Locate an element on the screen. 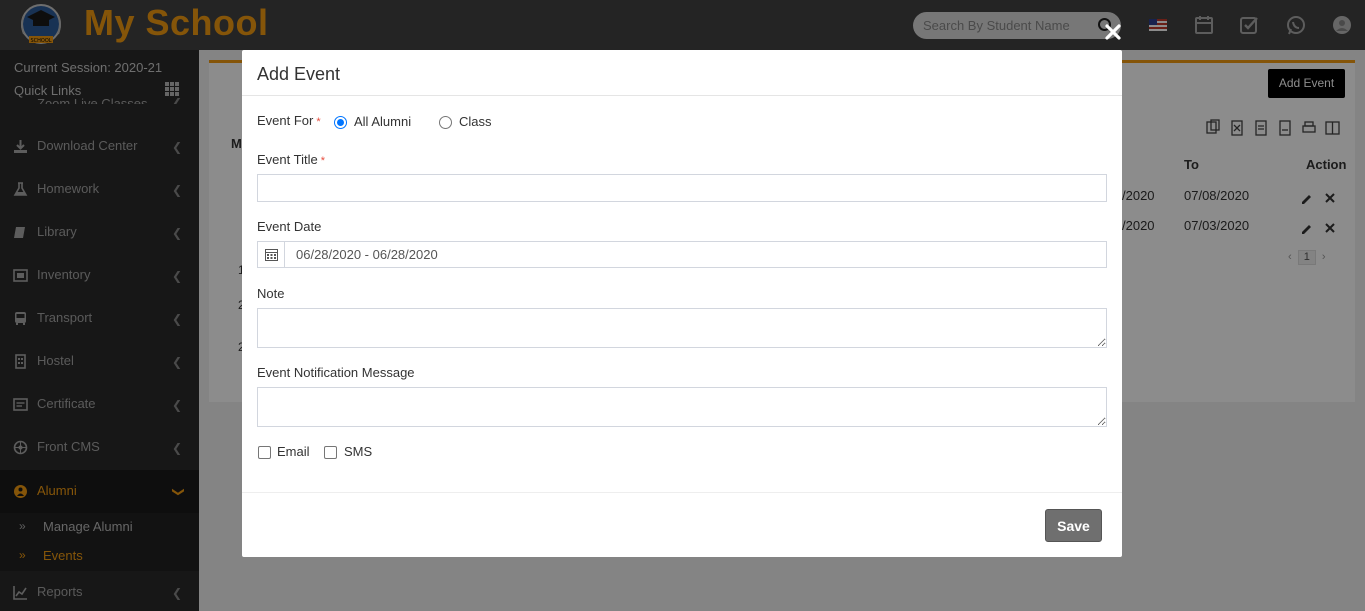 Image resolution: width=1365 pixels, height=611 pixels. date-addon is located at coordinates (271, 254).